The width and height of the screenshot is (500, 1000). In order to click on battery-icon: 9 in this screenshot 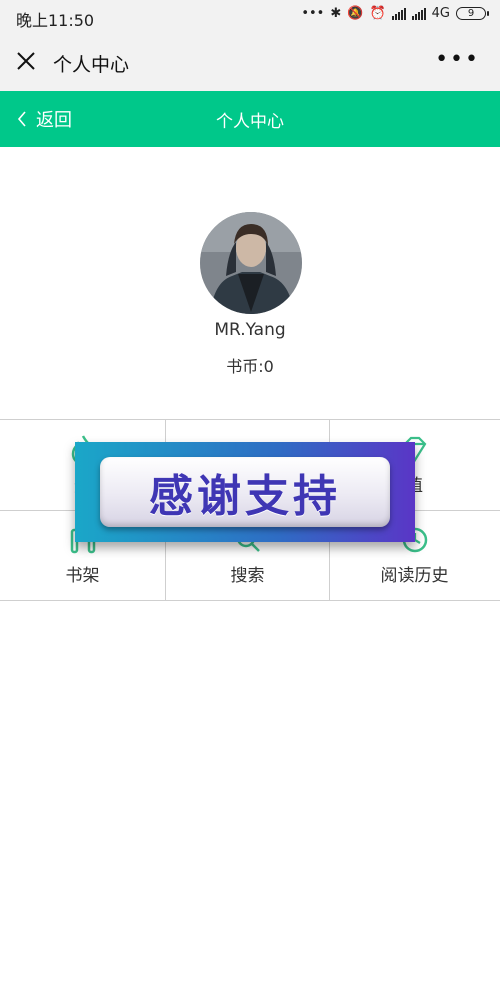, I will do `click(472, 13)`.